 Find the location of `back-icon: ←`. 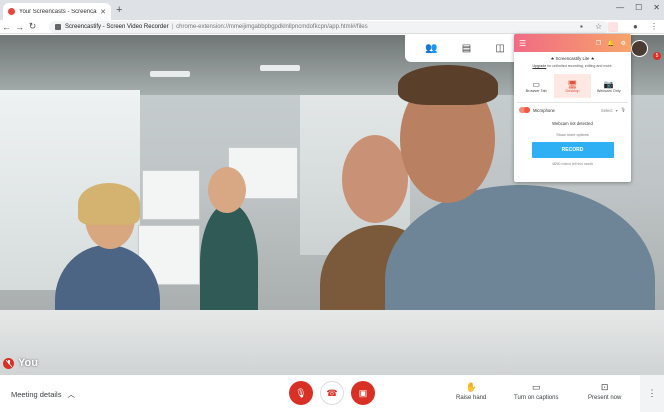

back-icon: ← is located at coordinates (6, 27).